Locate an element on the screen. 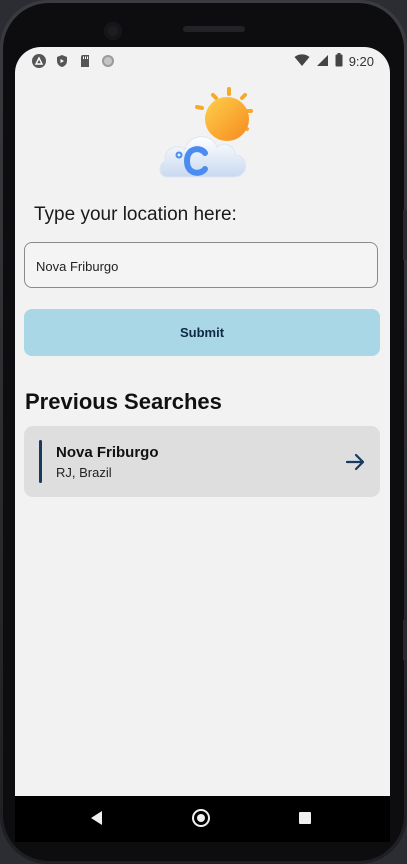  status-right-icons: 9:20 is located at coordinates (334, 61).